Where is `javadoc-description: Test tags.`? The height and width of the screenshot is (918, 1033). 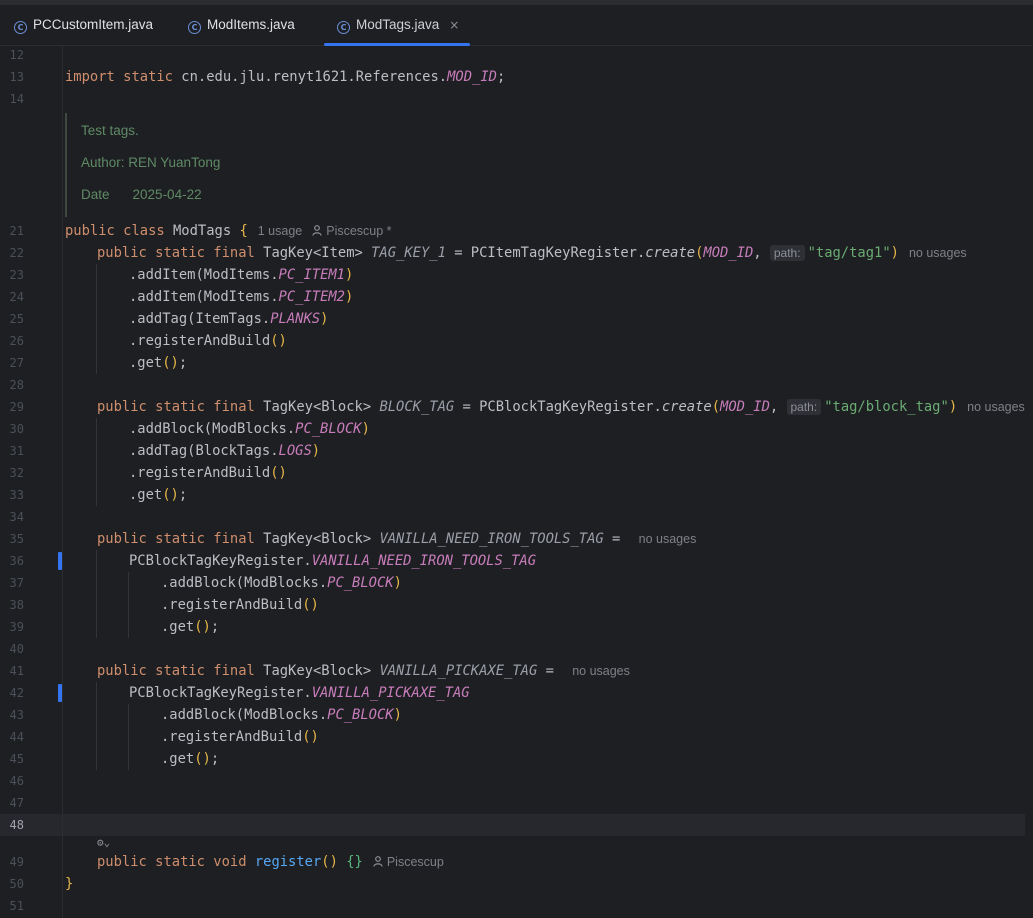
javadoc-description: Test tags. is located at coordinates (110, 130).